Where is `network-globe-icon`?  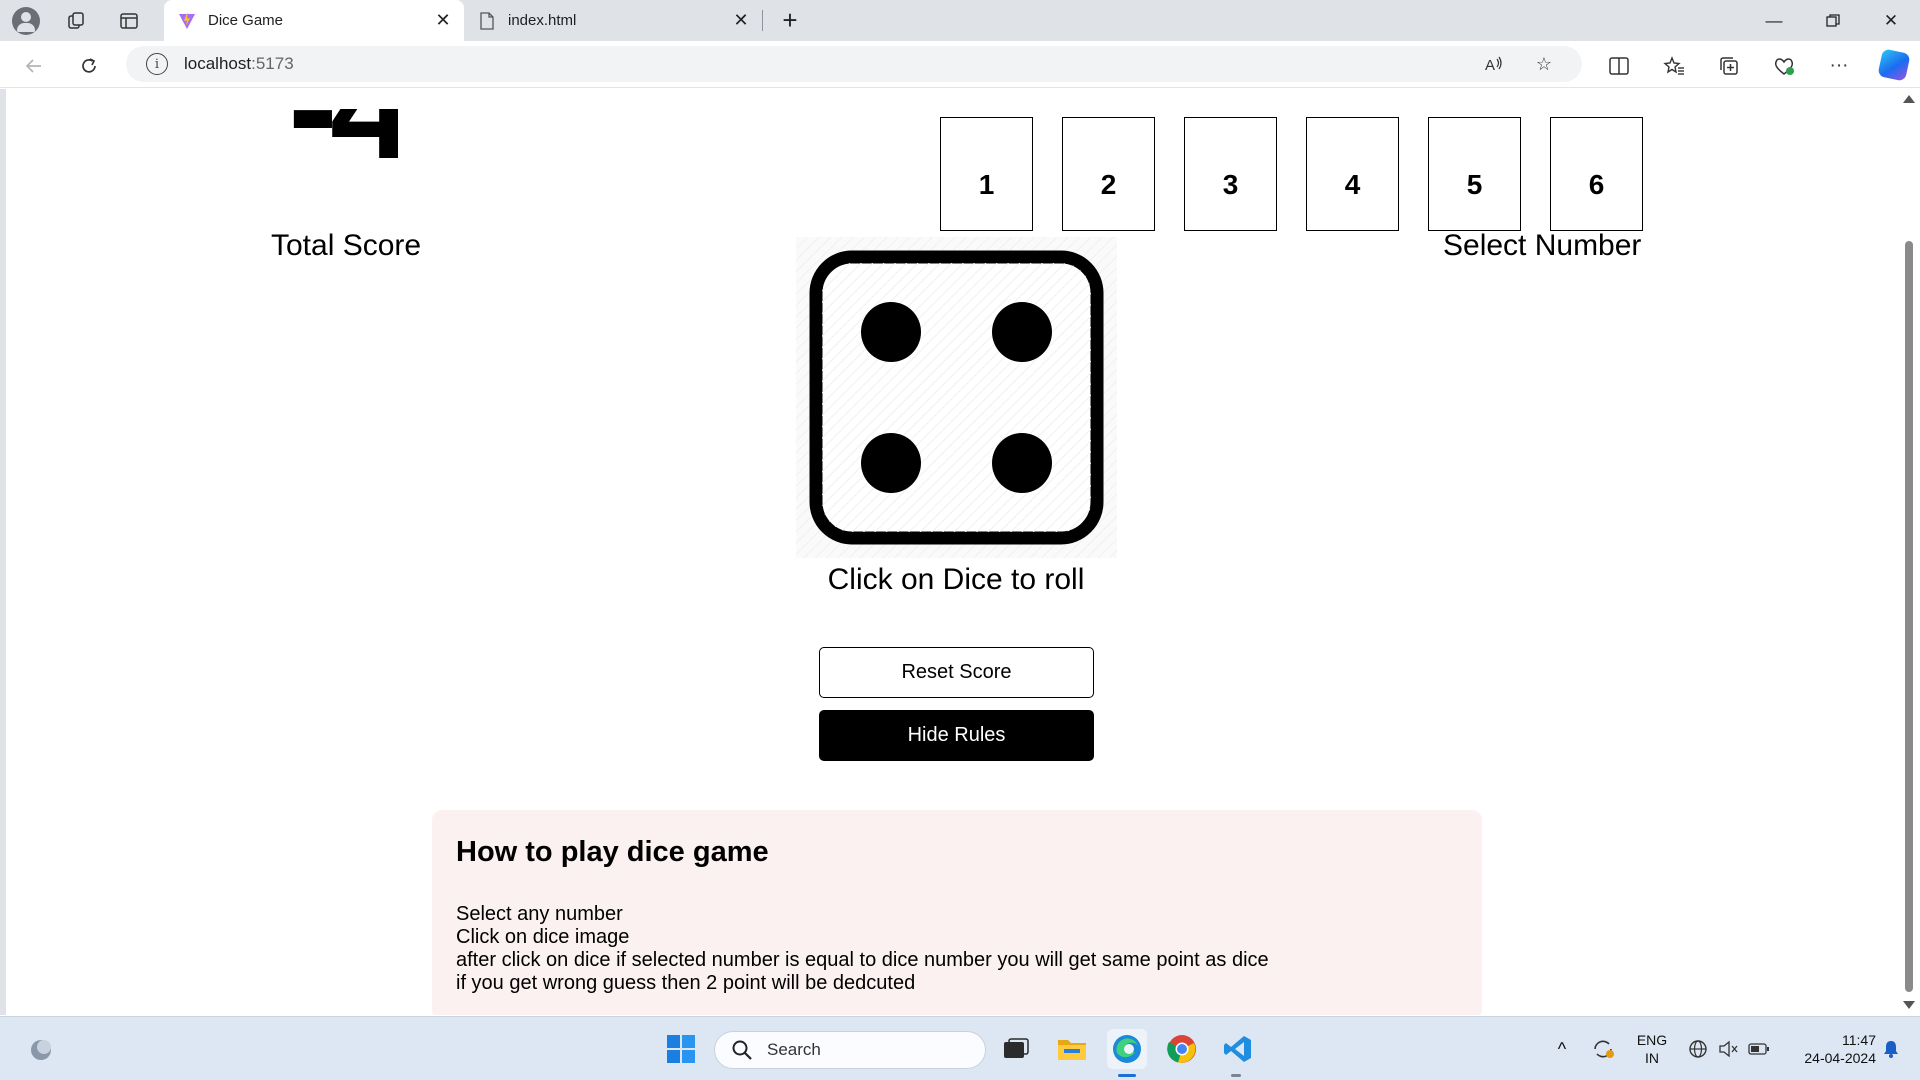
network-globe-icon is located at coordinates (1698, 1048).